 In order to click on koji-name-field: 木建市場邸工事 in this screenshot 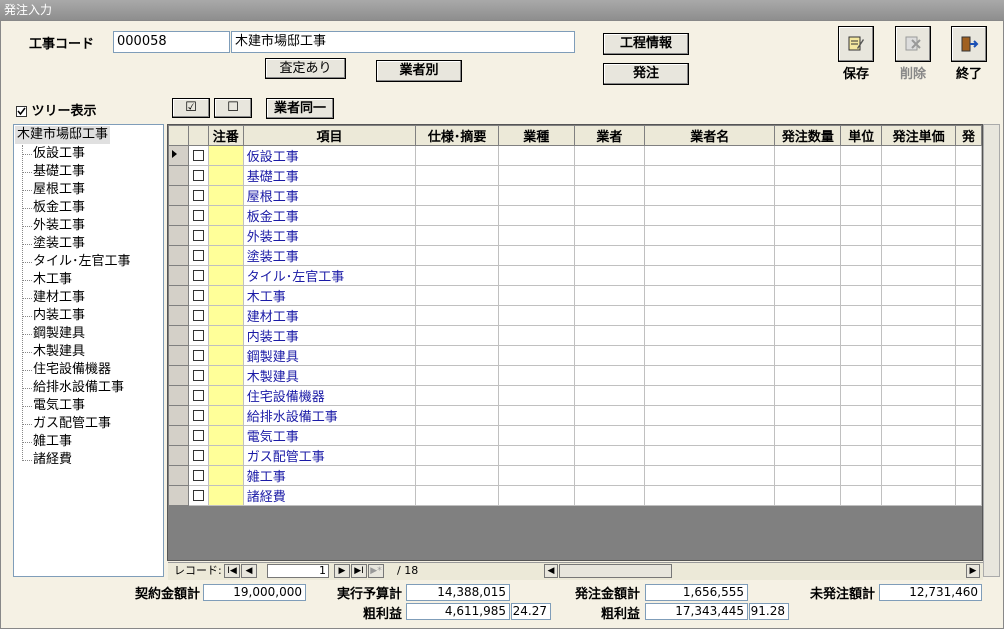, I will do `click(403, 42)`.